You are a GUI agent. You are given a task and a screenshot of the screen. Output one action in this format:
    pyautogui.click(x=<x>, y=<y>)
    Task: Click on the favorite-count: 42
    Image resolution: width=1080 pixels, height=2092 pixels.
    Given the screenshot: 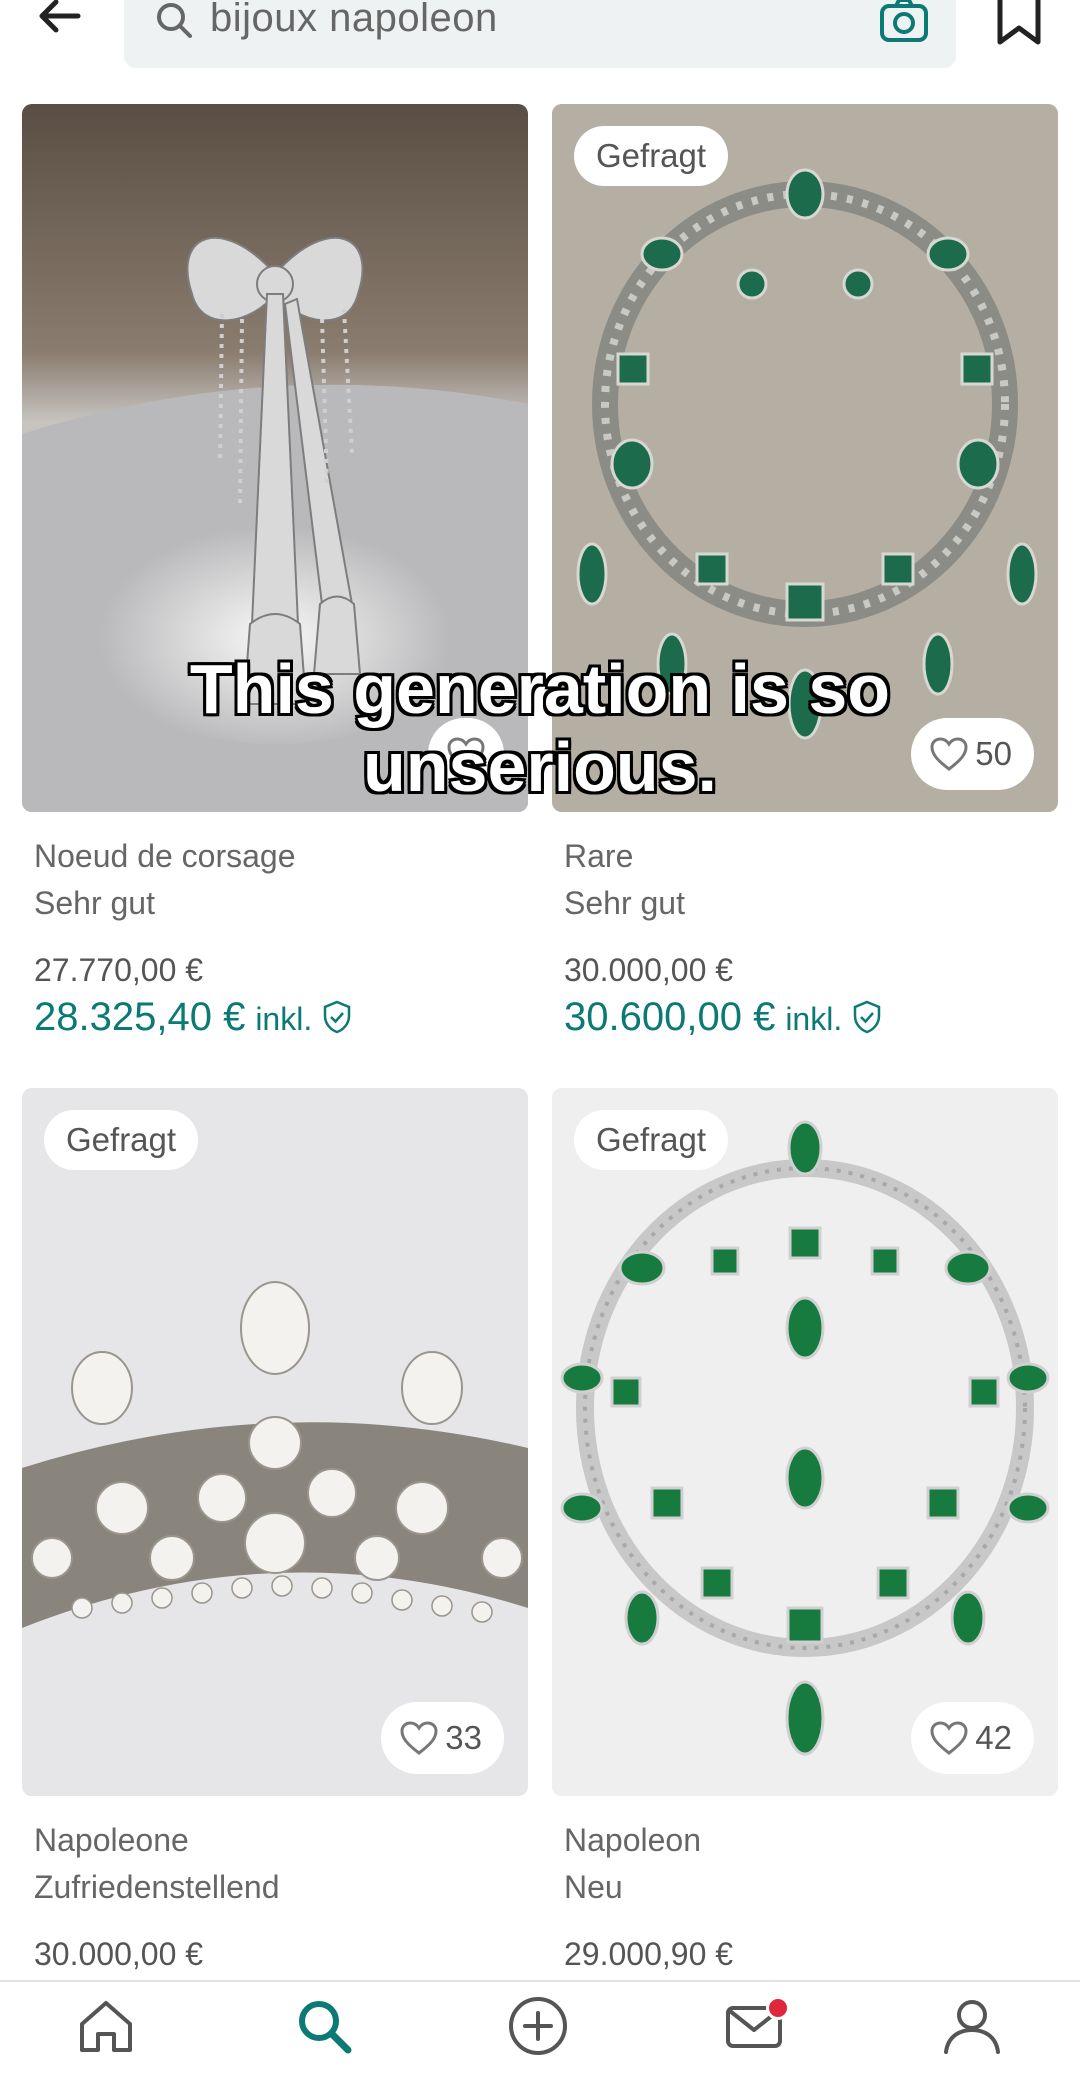 What is the action you would take?
    pyautogui.click(x=993, y=1737)
    